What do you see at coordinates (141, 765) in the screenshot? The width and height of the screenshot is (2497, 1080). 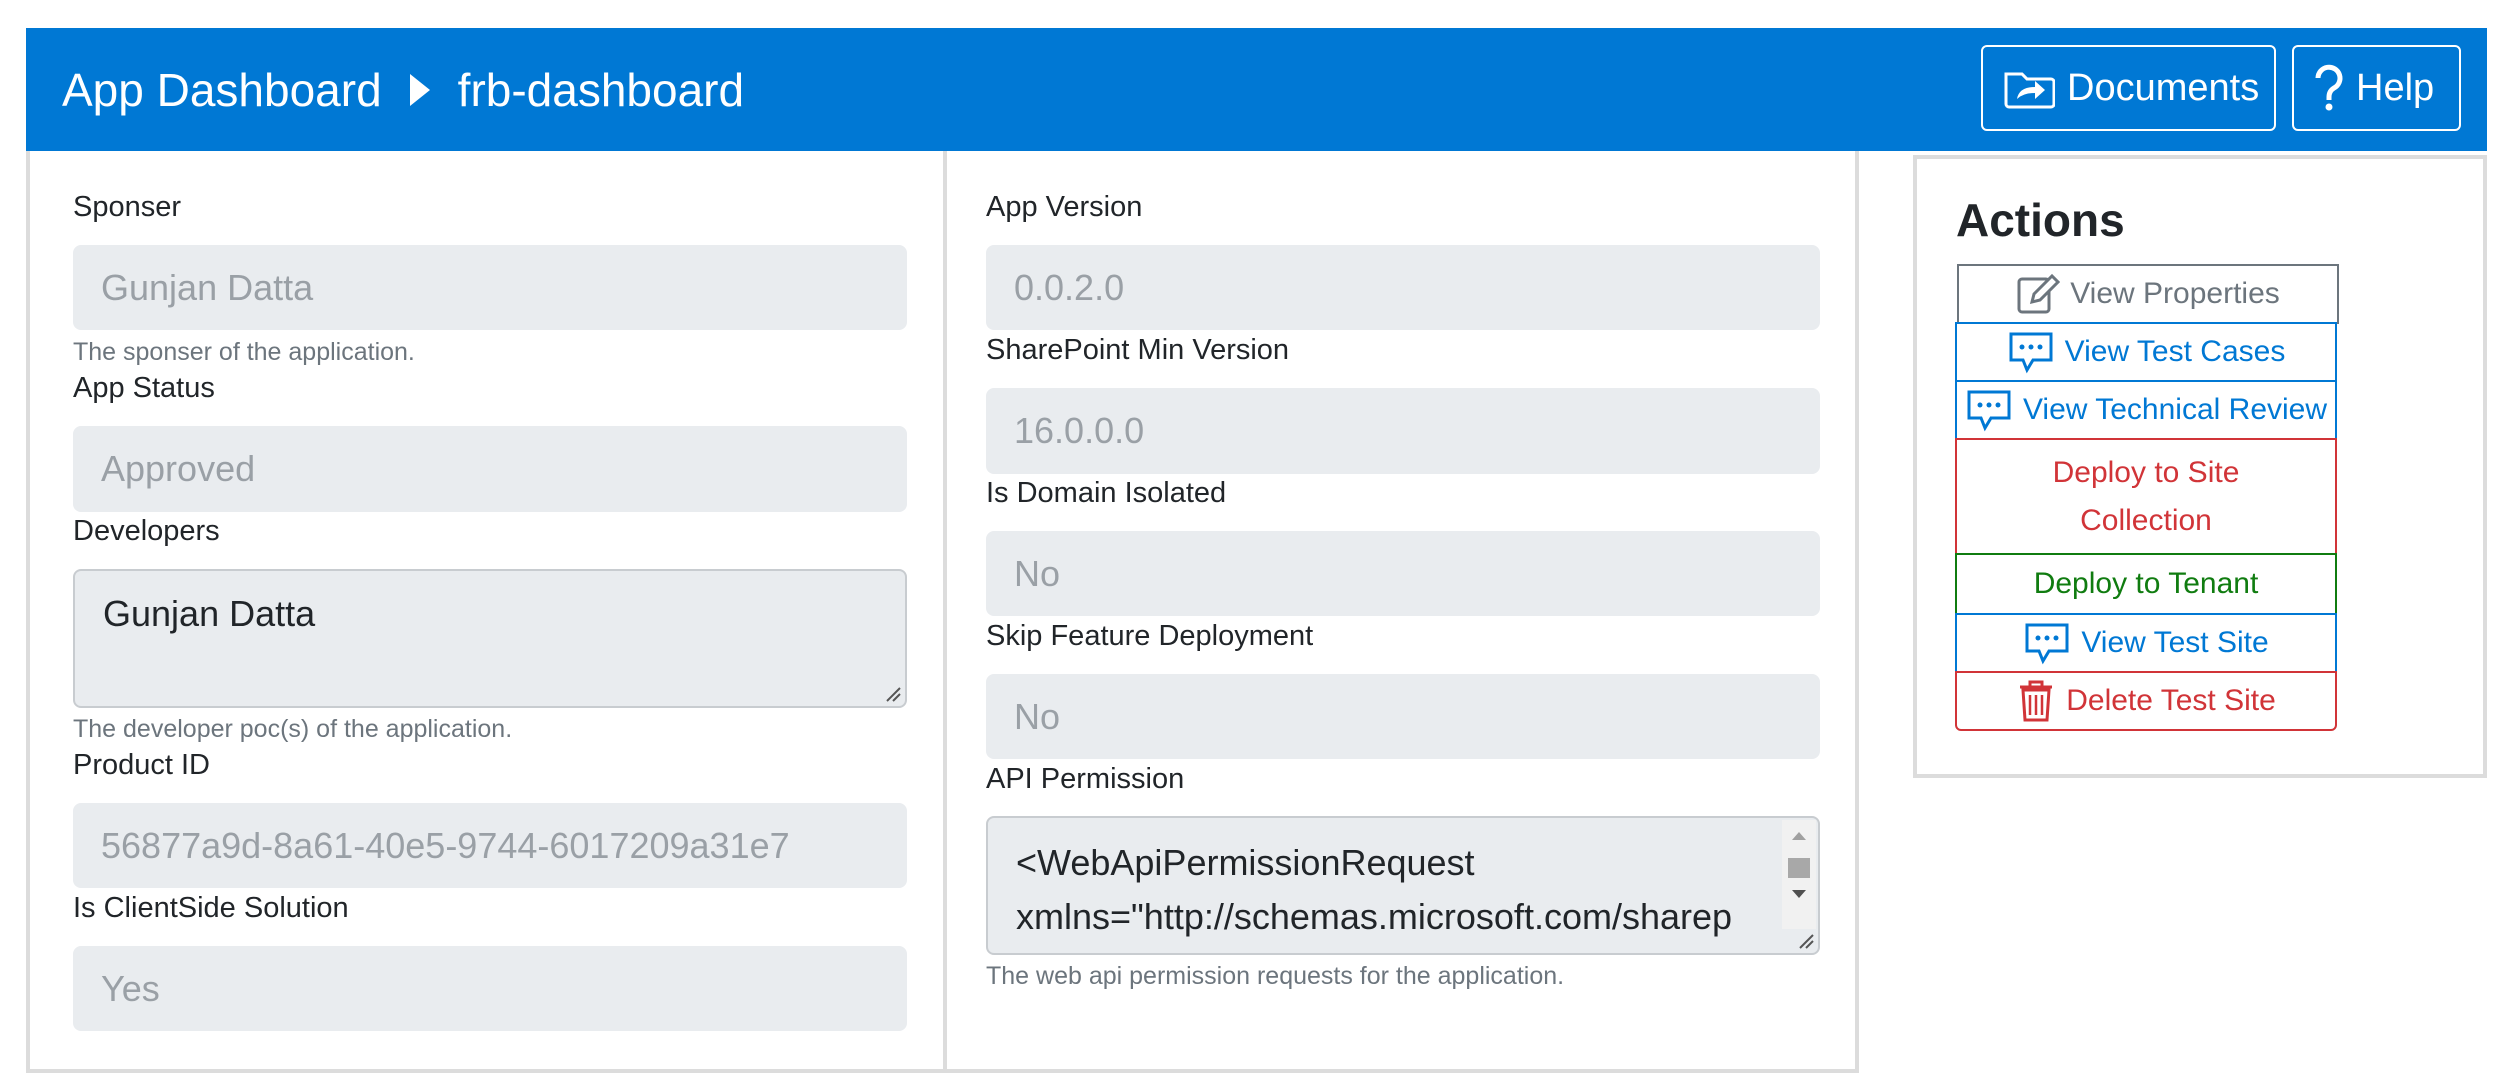 I see `product-id-label: Product ID` at bounding box center [141, 765].